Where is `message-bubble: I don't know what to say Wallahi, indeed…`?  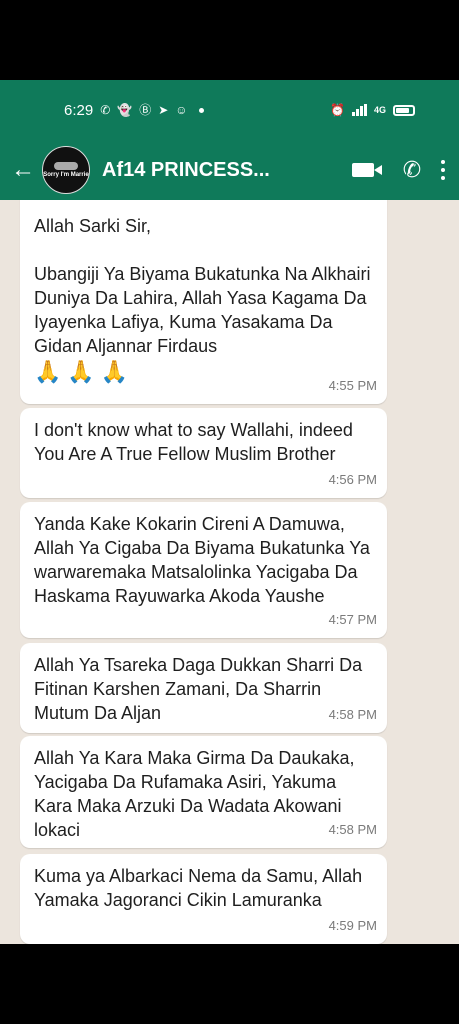 message-bubble: I don't know what to say Wallahi, indeed… is located at coordinates (203, 453).